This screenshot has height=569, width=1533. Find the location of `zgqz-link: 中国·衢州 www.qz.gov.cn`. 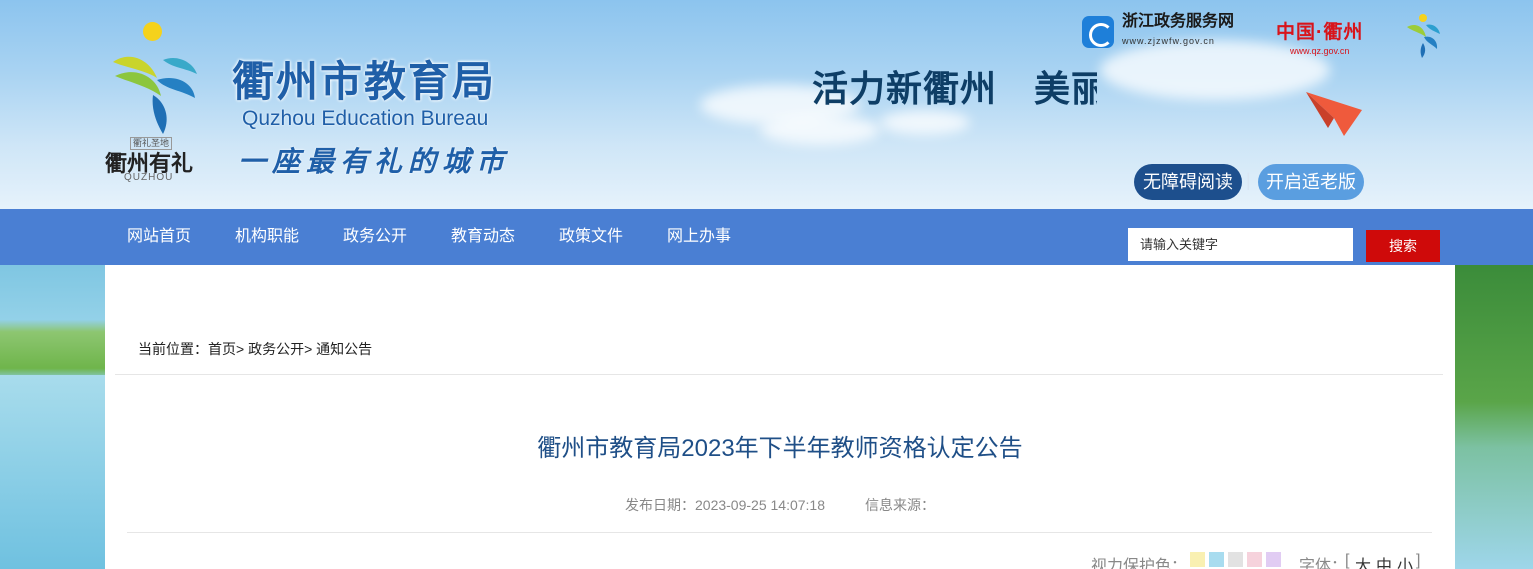

zgqz-link: 中国·衢州 www.qz.gov.cn is located at coordinates (1319, 36).